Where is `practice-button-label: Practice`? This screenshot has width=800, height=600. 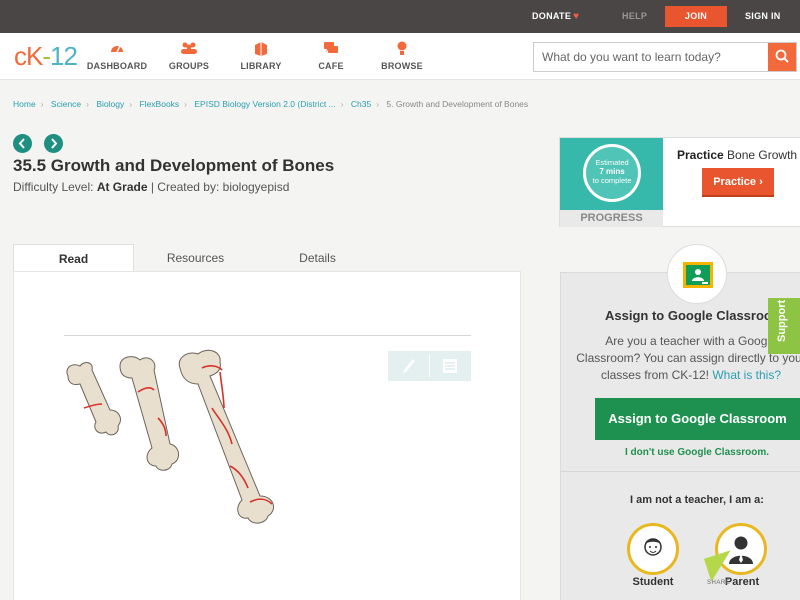 practice-button-label: Practice is located at coordinates (735, 182).